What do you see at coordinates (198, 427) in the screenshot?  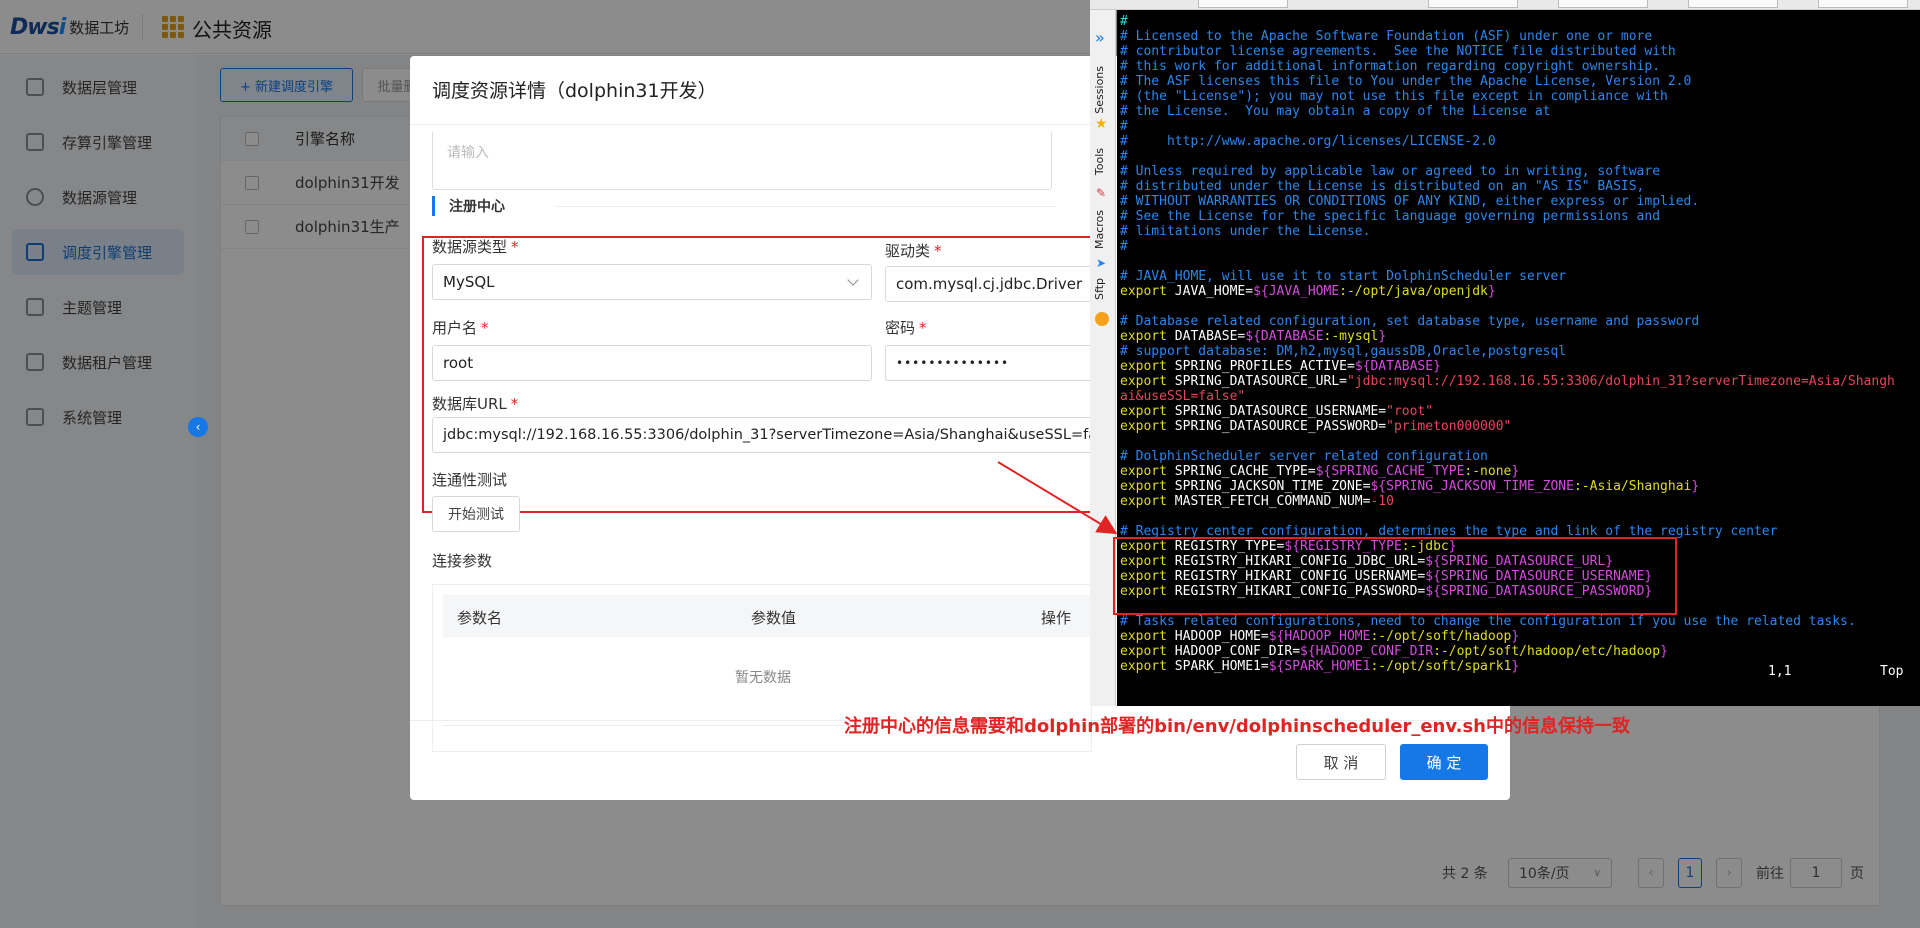 I see `sidebar-collapse-icon: ‹` at bounding box center [198, 427].